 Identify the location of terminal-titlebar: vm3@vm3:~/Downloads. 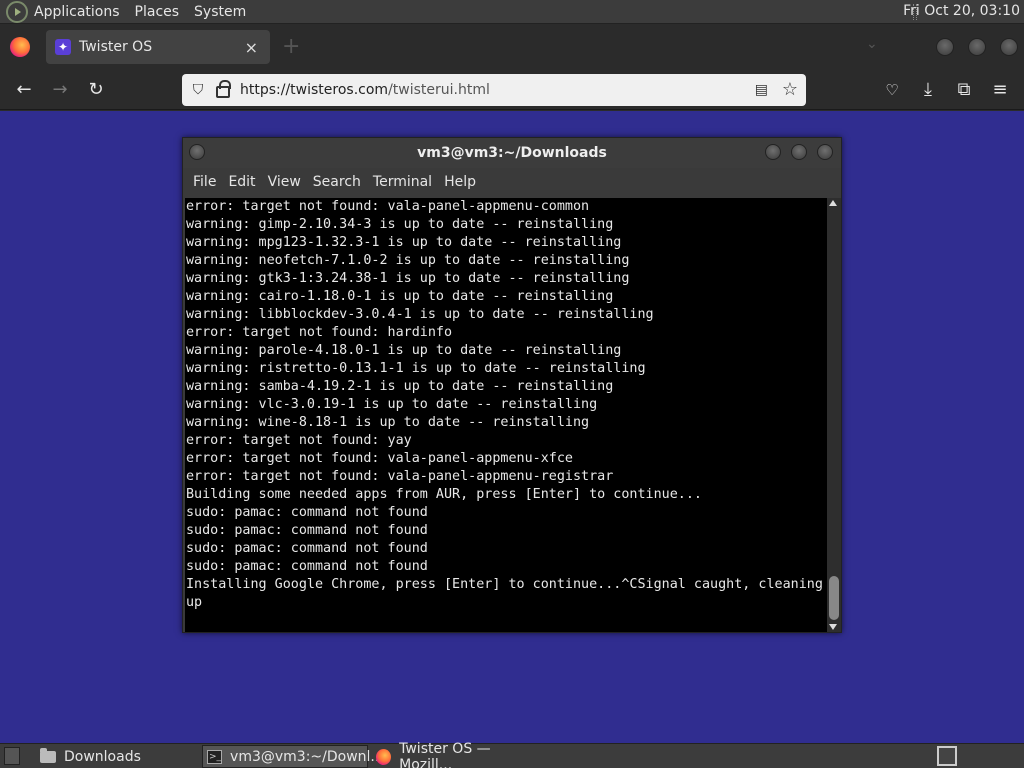
(512, 153).